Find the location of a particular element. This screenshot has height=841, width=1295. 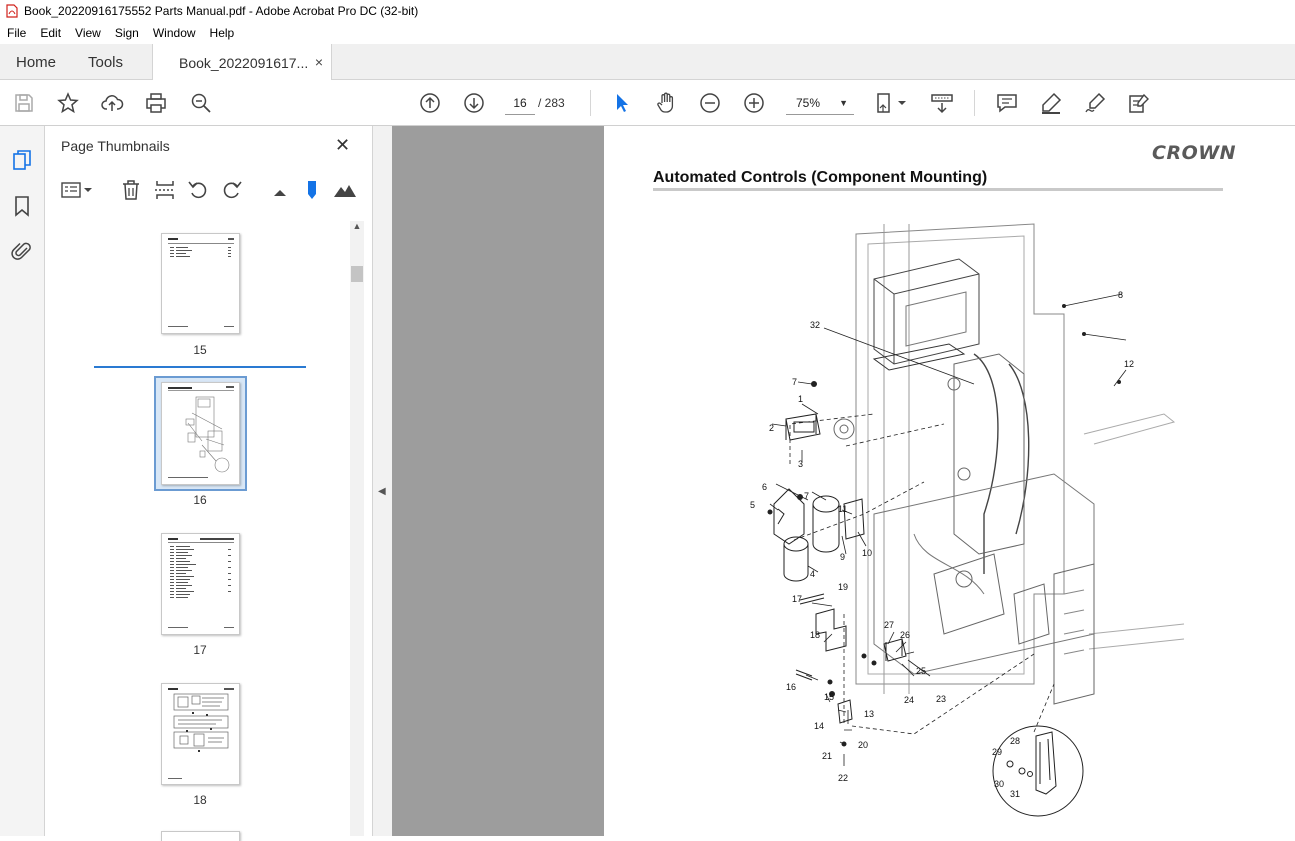

rotate-right-icon is located at coordinates (232, 190).